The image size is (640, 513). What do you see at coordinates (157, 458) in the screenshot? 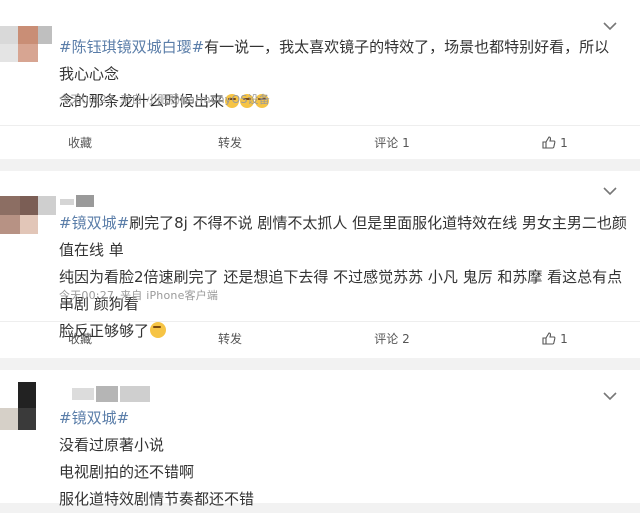
I see `post-text: #镜双城# 没看过原著小说 电视剧拍的还不错啊 服化道特效剧情节奏都还不错` at bounding box center [157, 458].